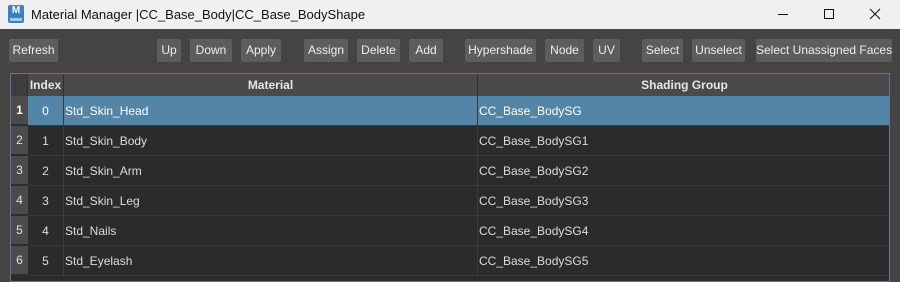 Image resolution: width=900 pixels, height=282 pixels. I want to click on row-number: 6, so click(19, 260).